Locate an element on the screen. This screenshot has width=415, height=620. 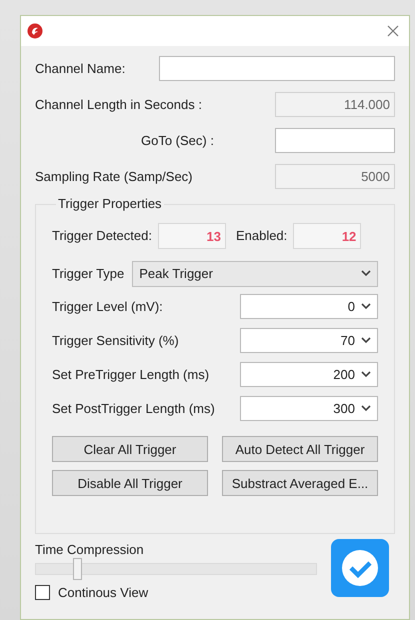
confirm-button is located at coordinates (360, 568).